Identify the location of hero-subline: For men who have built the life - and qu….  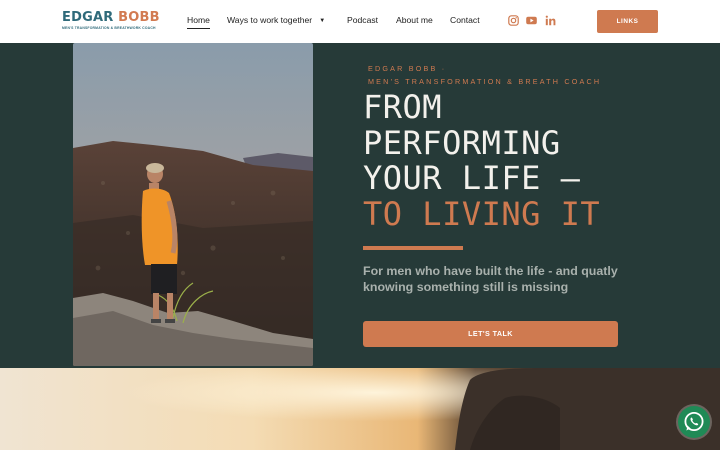
(490, 279).